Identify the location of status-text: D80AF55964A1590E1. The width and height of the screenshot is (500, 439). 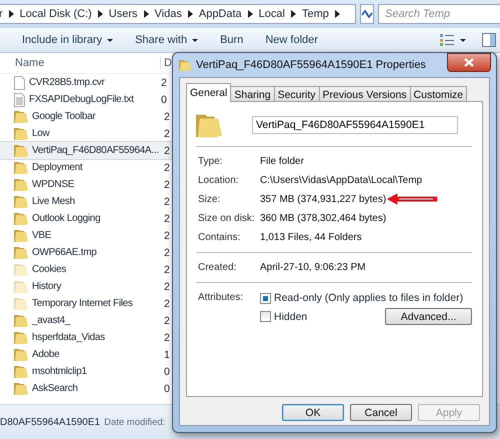
(50, 422).